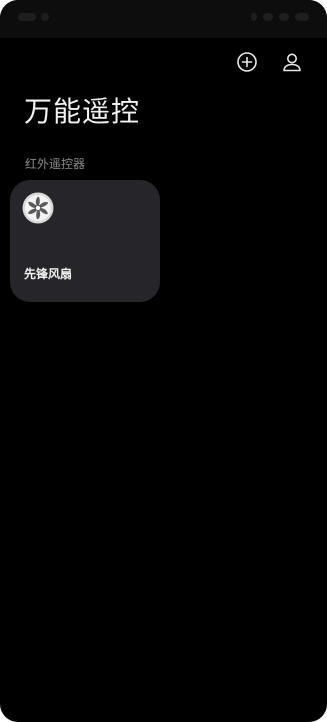  What do you see at coordinates (302, 17) in the screenshot?
I see `battery-icon` at bounding box center [302, 17].